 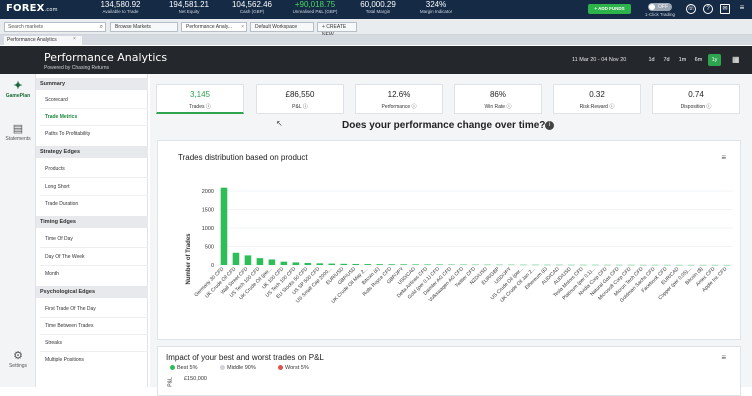 What do you see at coordinates (663, 7) in the screenshot?
I see `toggle-label: OFF` at bounding box center [663, 7].